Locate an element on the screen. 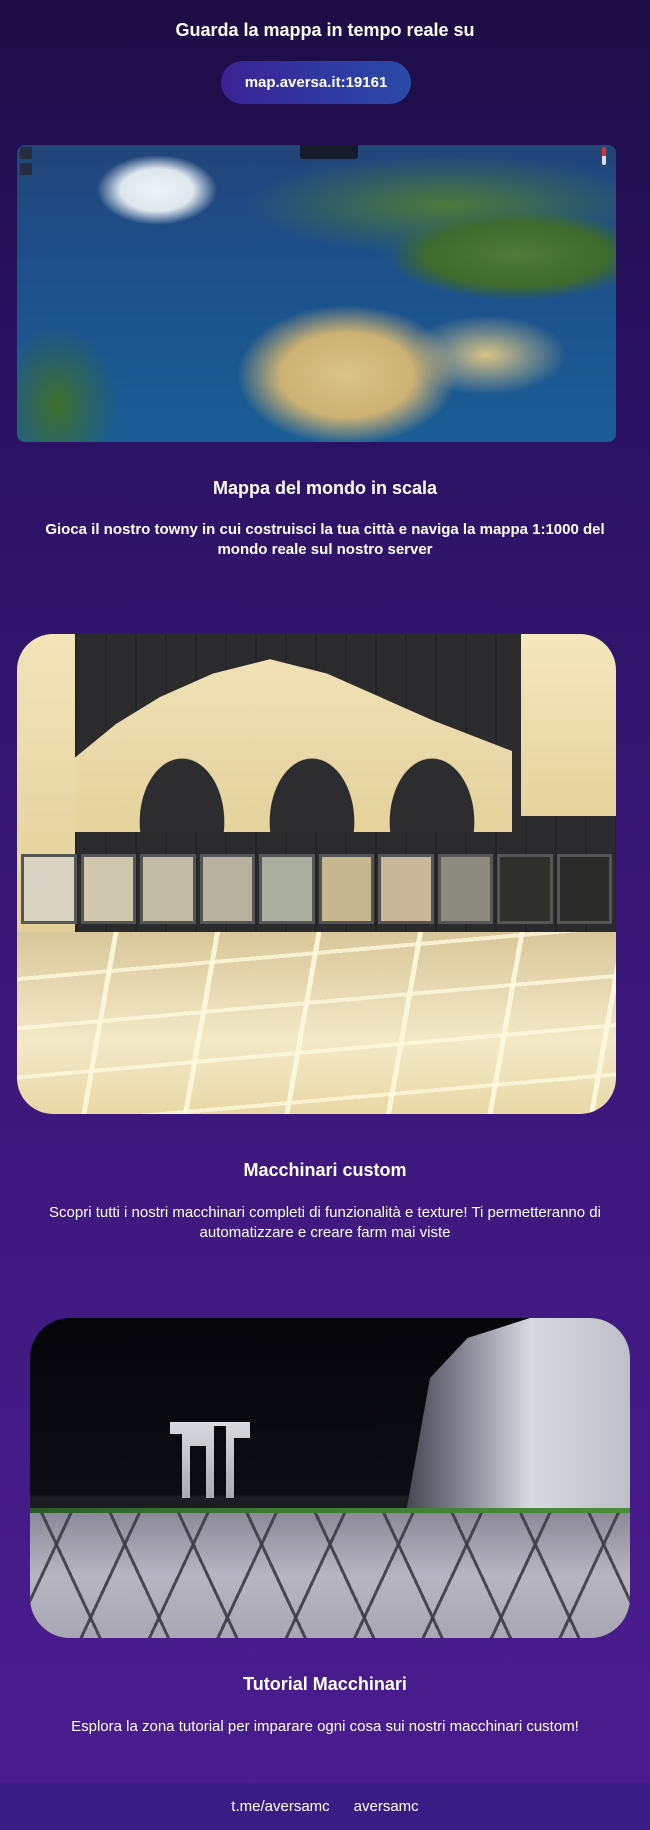  map-zoom-icon is located at coordinates (26, 153).